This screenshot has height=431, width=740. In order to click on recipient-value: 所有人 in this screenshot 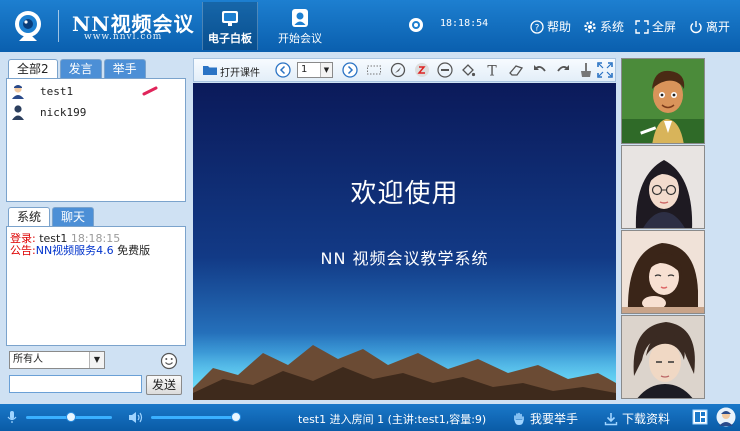, I will do `click(28, 359)`.